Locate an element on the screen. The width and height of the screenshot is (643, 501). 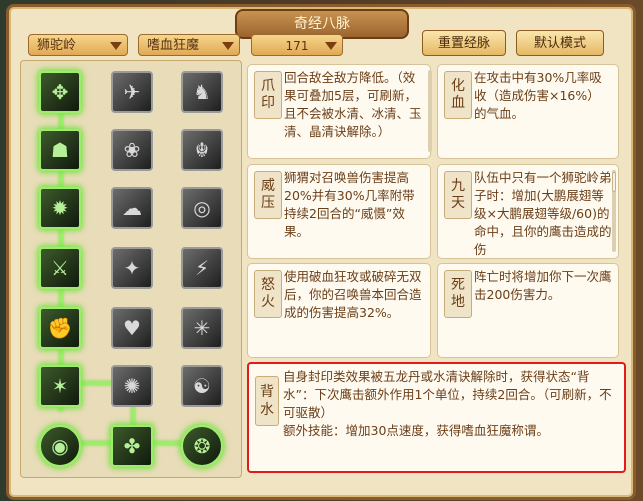
scrollbar-thumb is located at coordinates (614, 182).